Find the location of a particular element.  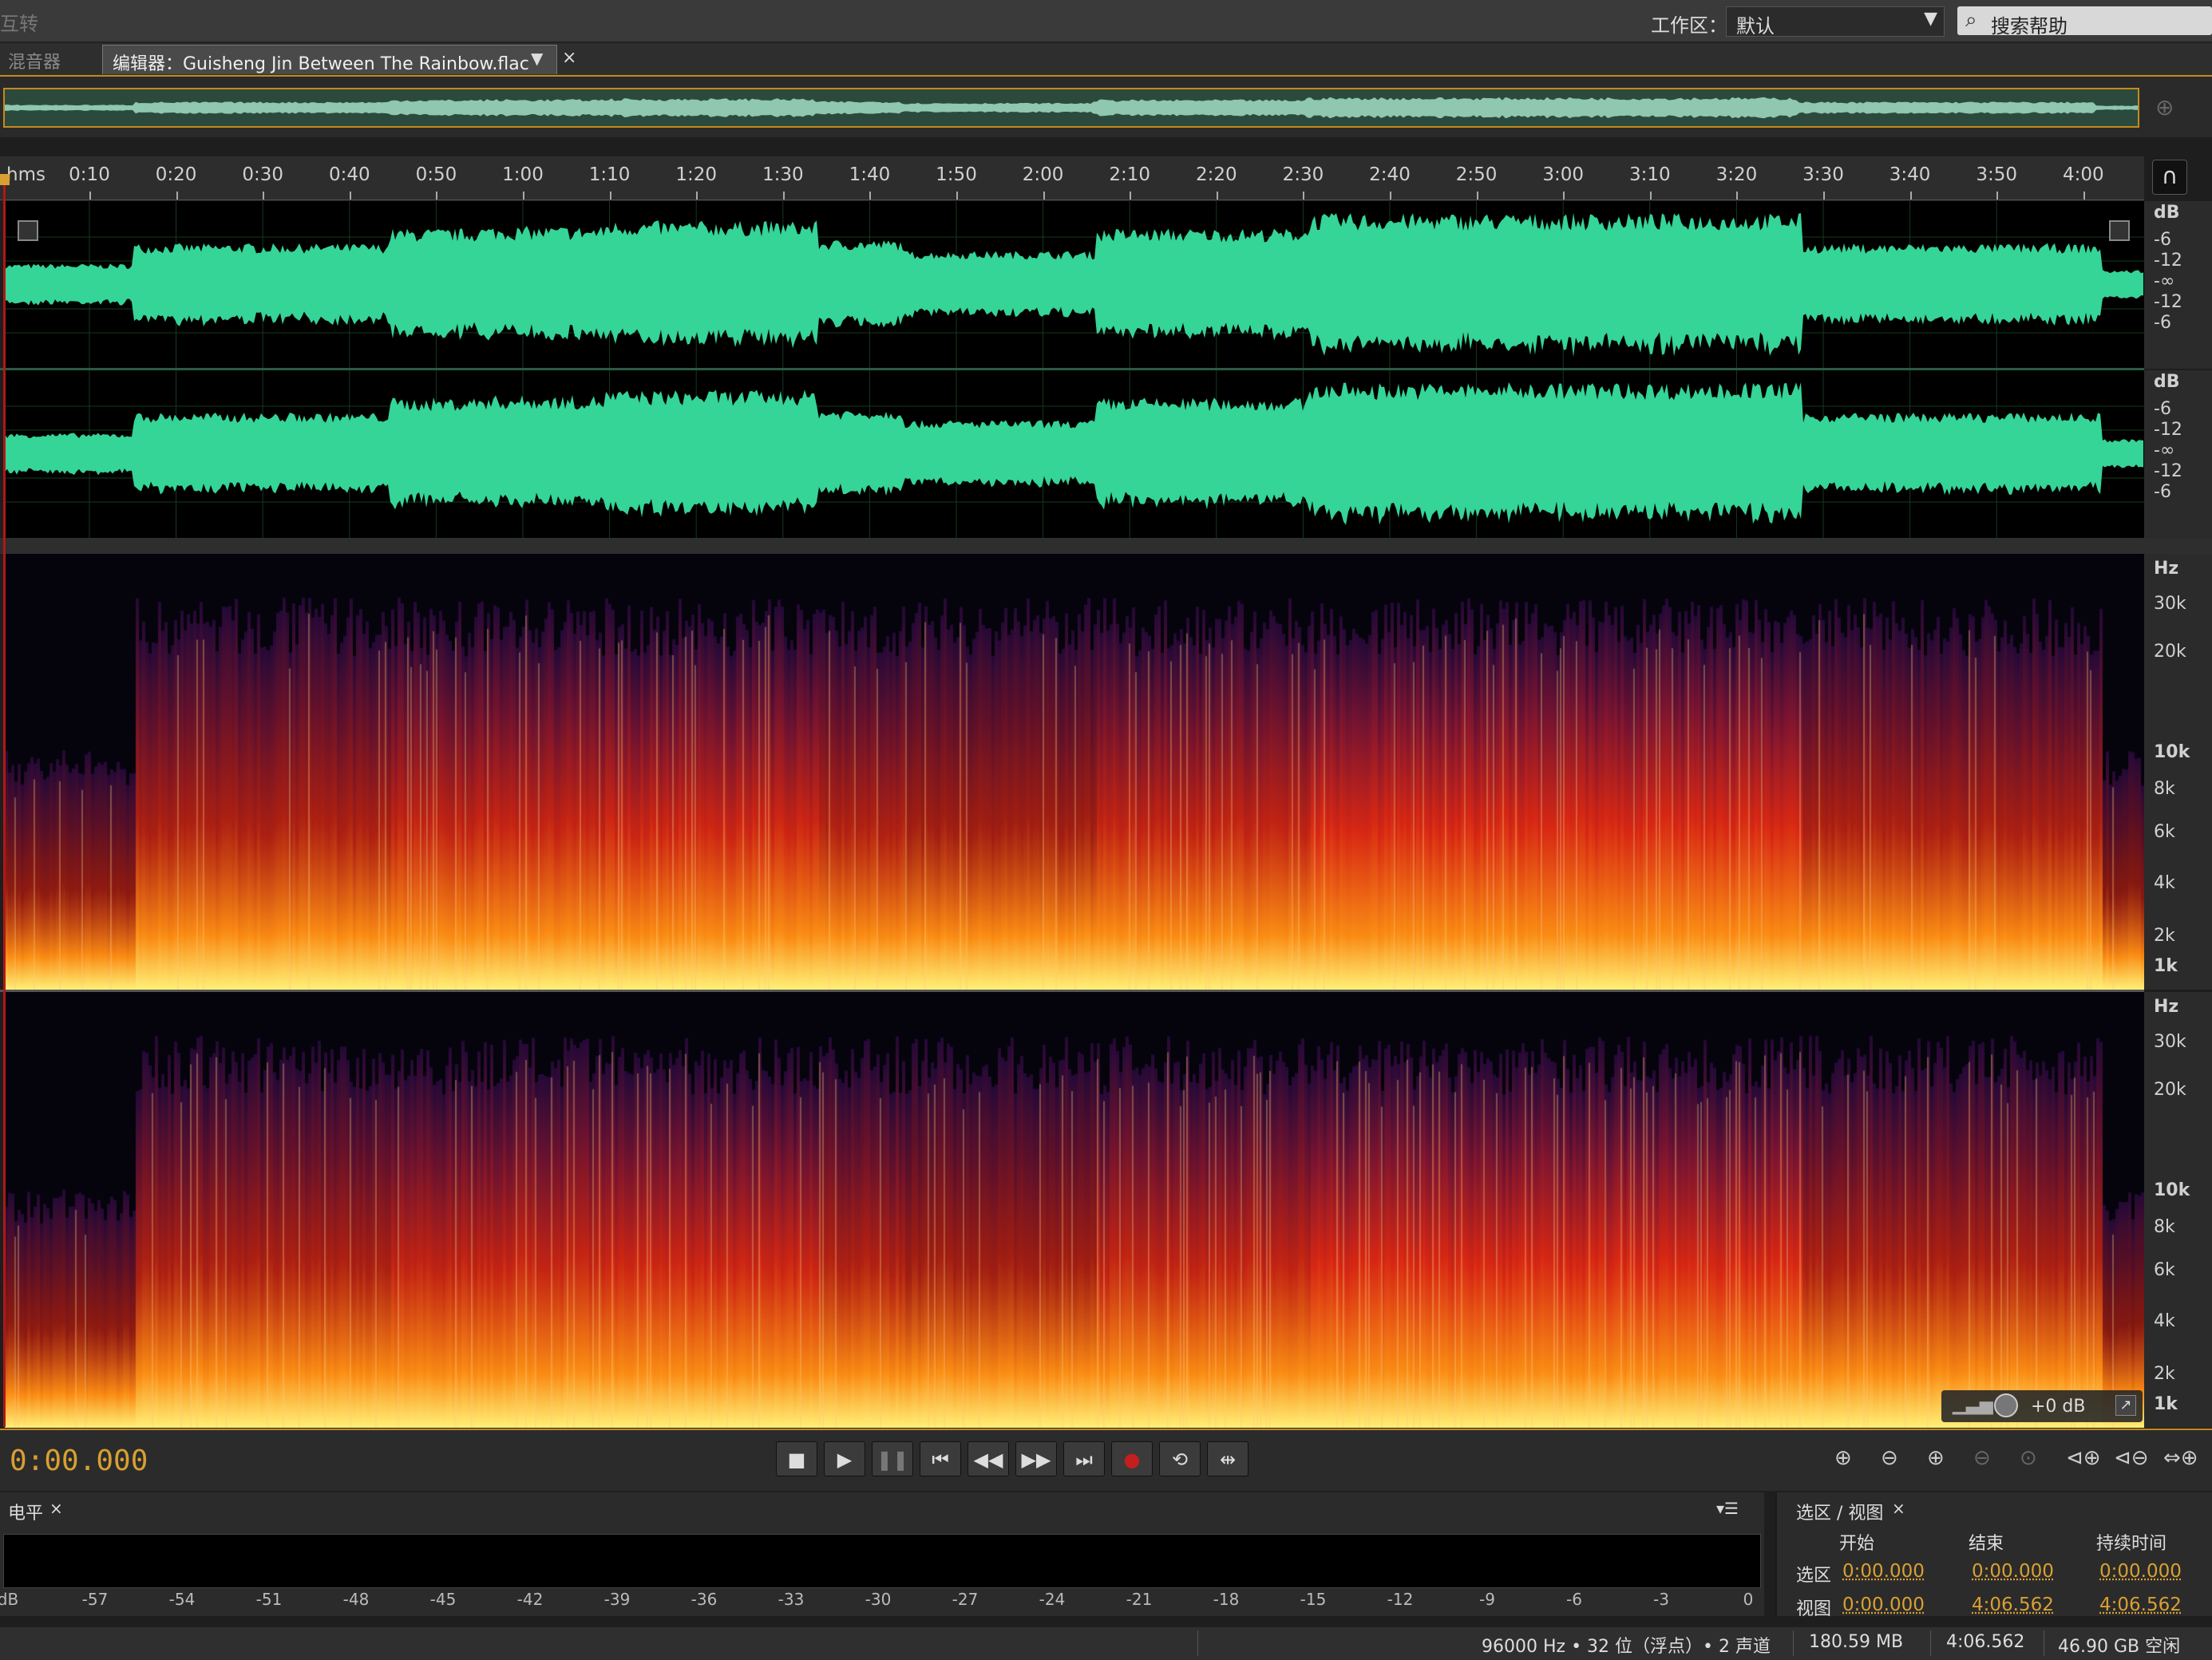

pause-button: ❚❚ is located at coordinates (892, 1458).